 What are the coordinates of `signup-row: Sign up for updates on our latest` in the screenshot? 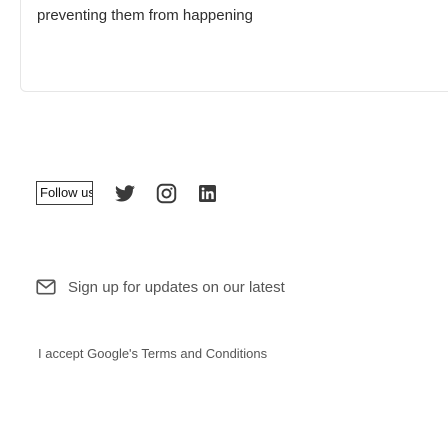 It's located at (160, 287).